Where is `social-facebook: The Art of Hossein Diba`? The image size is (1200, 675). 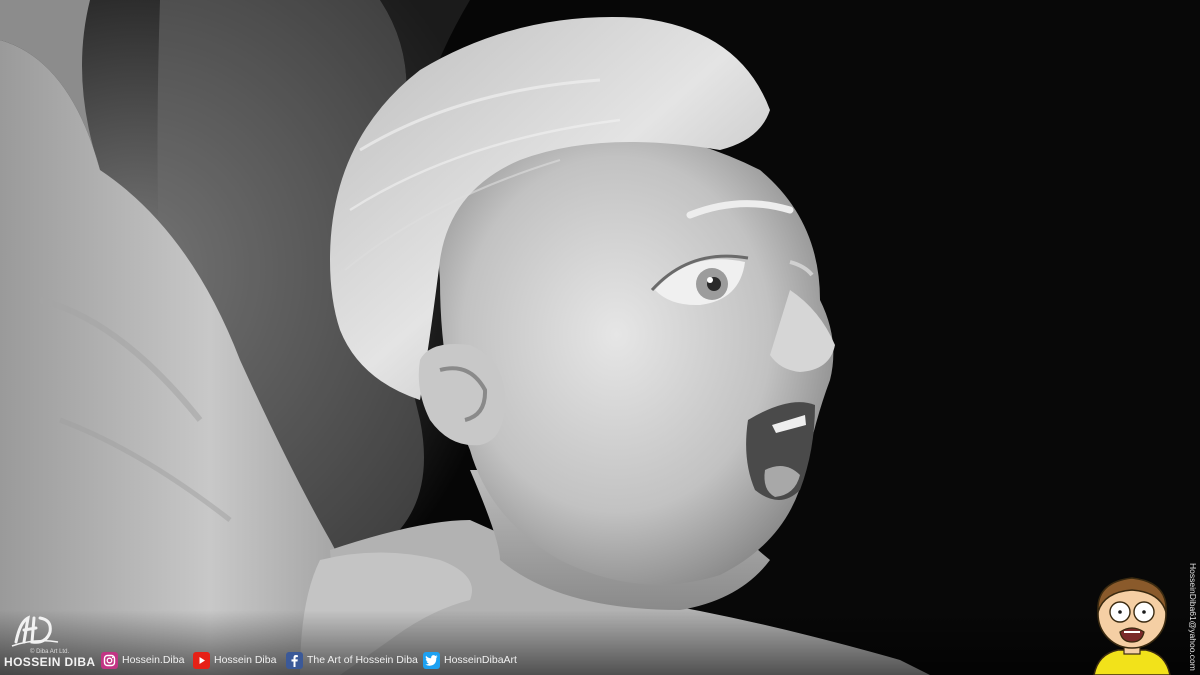
social-facebook: The Art of Hossein Diba is located at coordinates (352, 660).